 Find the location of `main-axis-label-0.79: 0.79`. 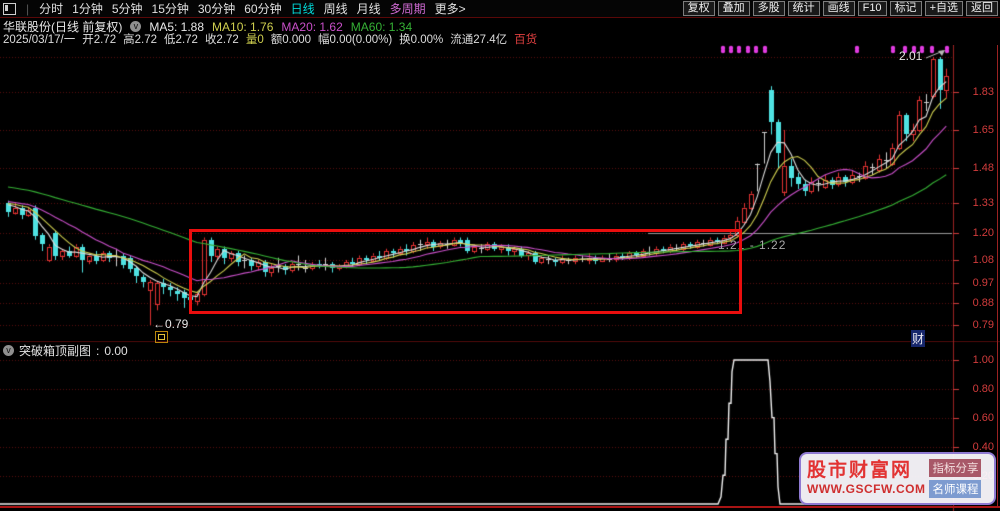

main-axis-label-0.79: 0.79 is located at coordinates (983, 325).